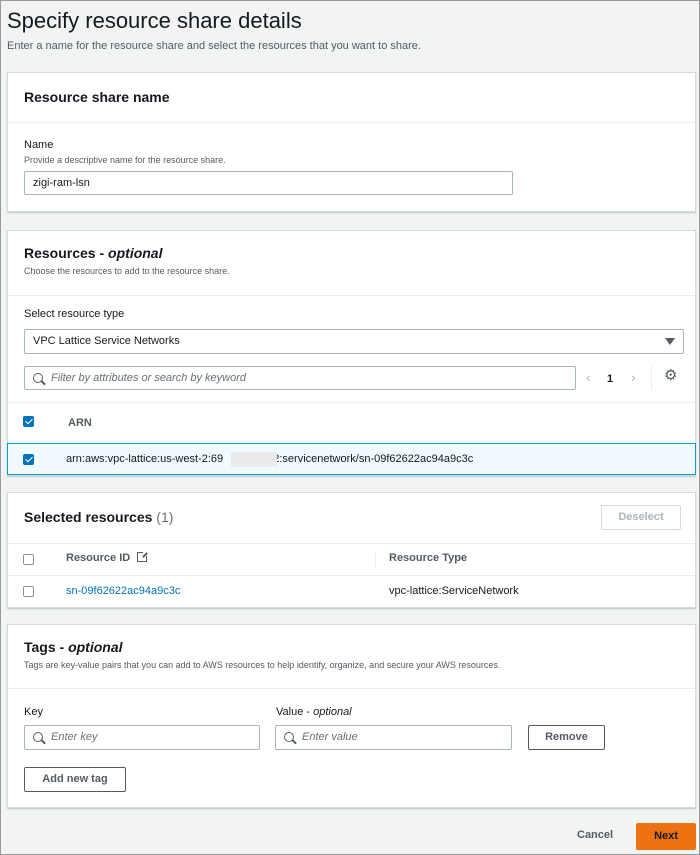 Image resolution: width=700 pixels, height=855 pixels. What do you see at coordinates (454, 591) in the screenshot?
I see `resource-type-cell: vpc-lattice:ServiceNetwork` at bounding box center [454, 591].